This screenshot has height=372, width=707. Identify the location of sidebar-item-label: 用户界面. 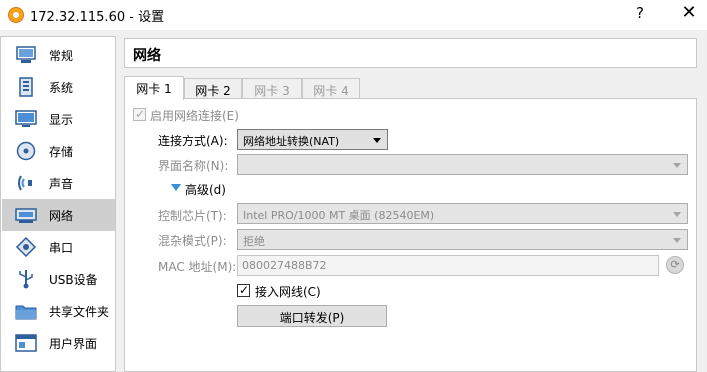
(73, 344).